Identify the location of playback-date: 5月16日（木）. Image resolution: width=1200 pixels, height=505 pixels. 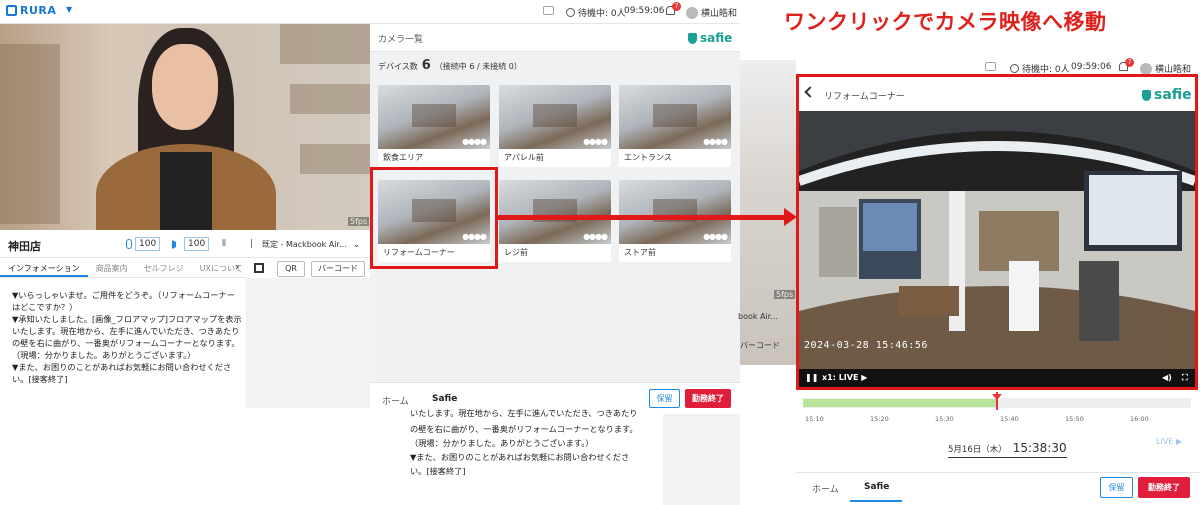
(977, 450).